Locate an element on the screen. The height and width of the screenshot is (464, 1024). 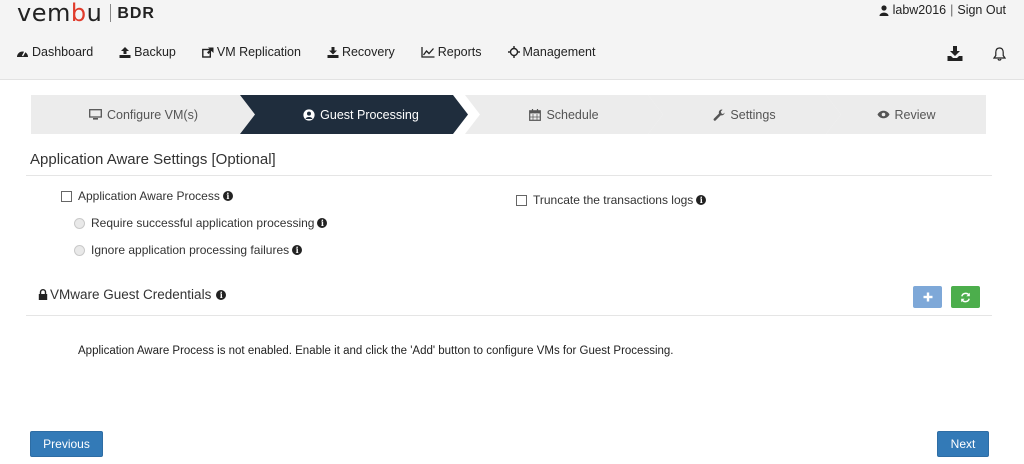
step-guest-processing-label: Guest Processing is located at coordinates (369, 114).